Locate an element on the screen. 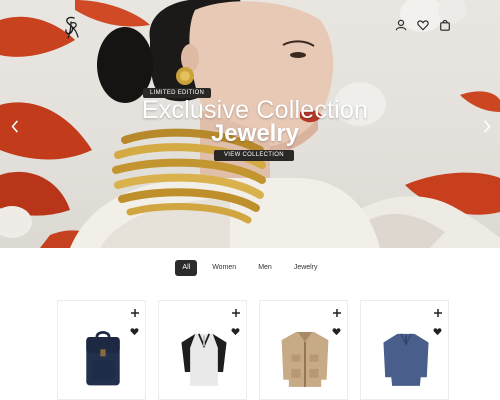  category-filter-tabs: All Women Men Jewelry is located at coordinates (250, 268).